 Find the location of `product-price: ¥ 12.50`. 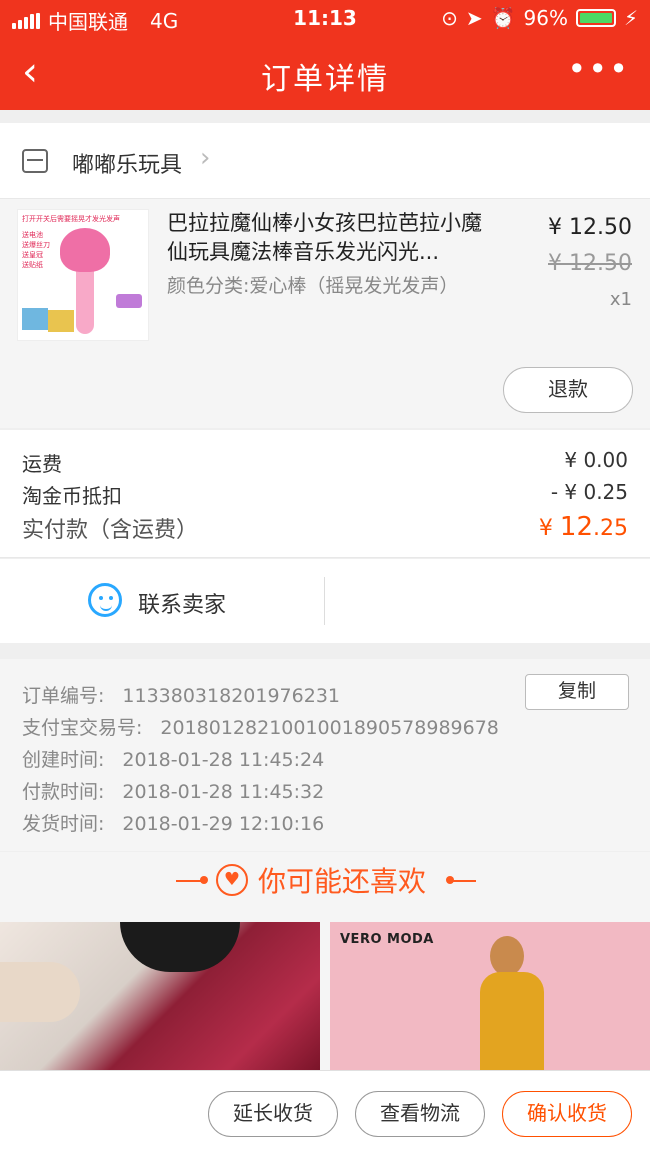

product-price: ¥ 12.50 is located at coordinates (590, 227).